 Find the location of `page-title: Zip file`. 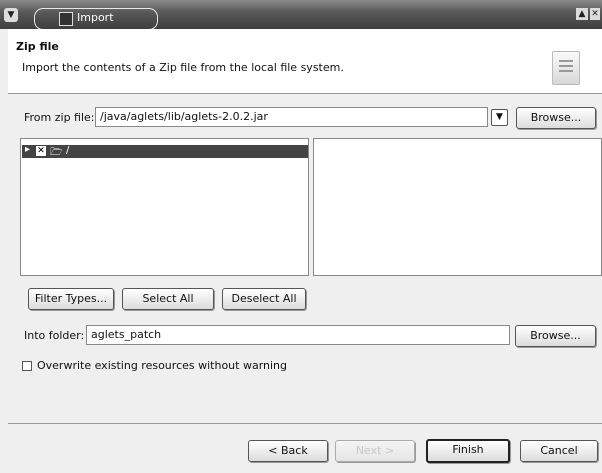

page-title: Zip file is located at coordinates (37, 46).